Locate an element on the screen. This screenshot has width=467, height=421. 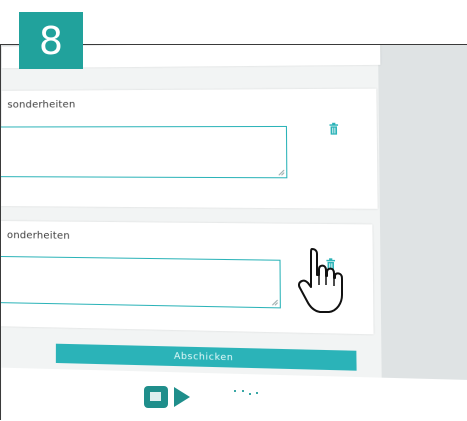
footer-logos is located at coordinates (201, 397).